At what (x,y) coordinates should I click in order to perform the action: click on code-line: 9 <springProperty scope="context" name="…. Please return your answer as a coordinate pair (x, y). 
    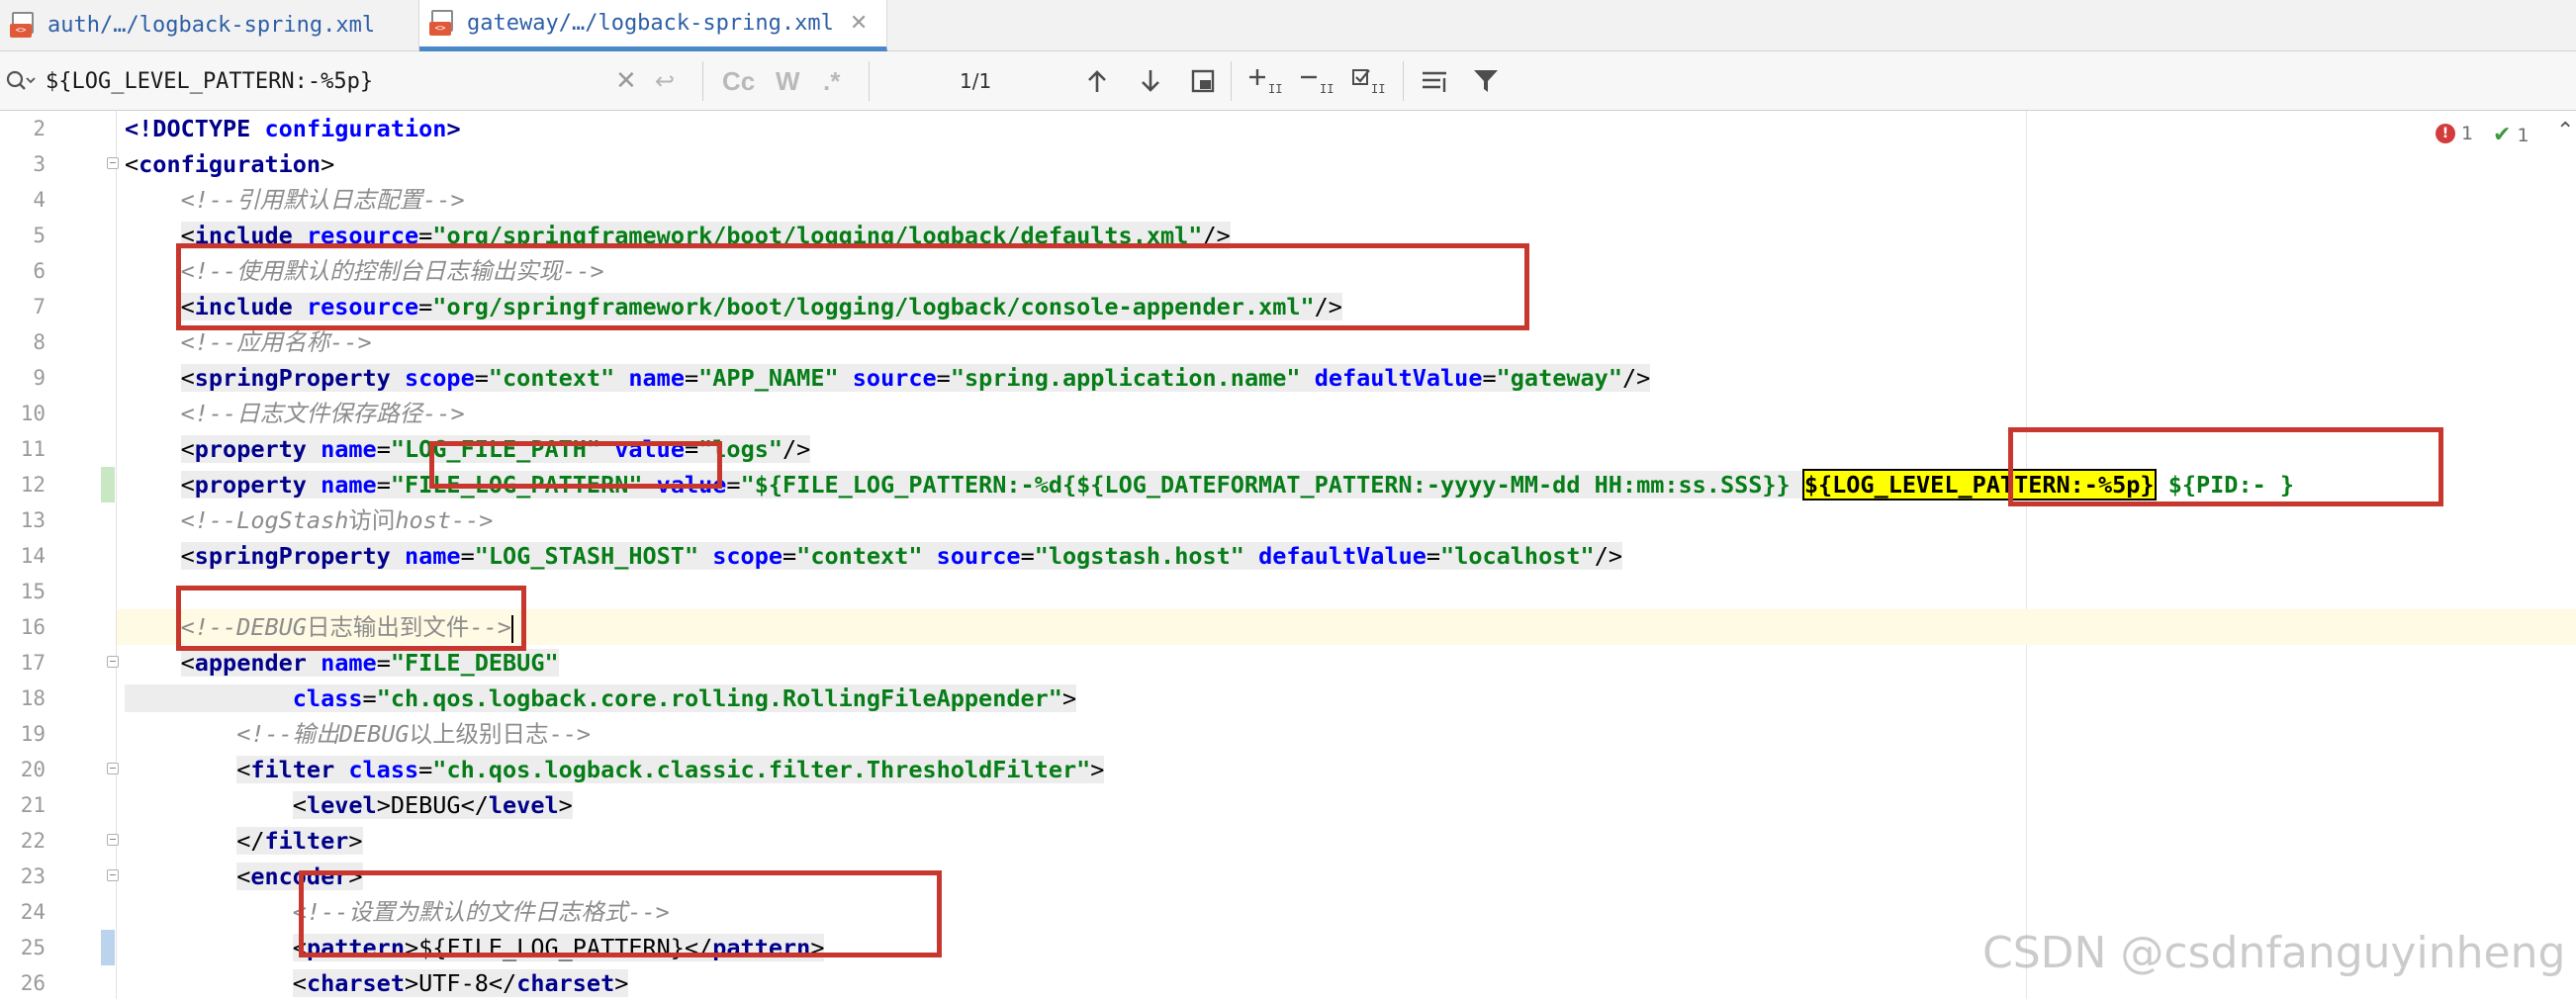
    Looking at the image, I should click on (1288, 378).